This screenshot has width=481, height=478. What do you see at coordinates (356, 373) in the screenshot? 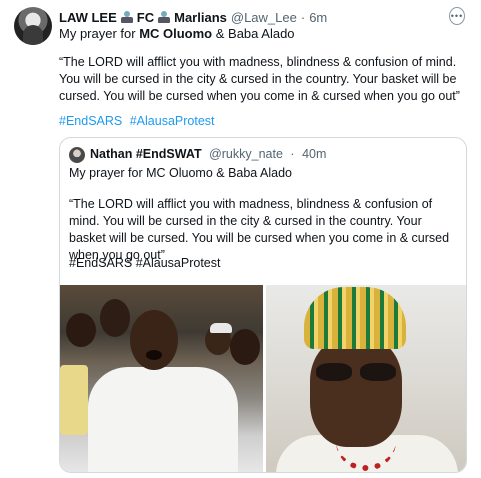
I see `photo-right-sunglasses` at bounding box center [356, 373].